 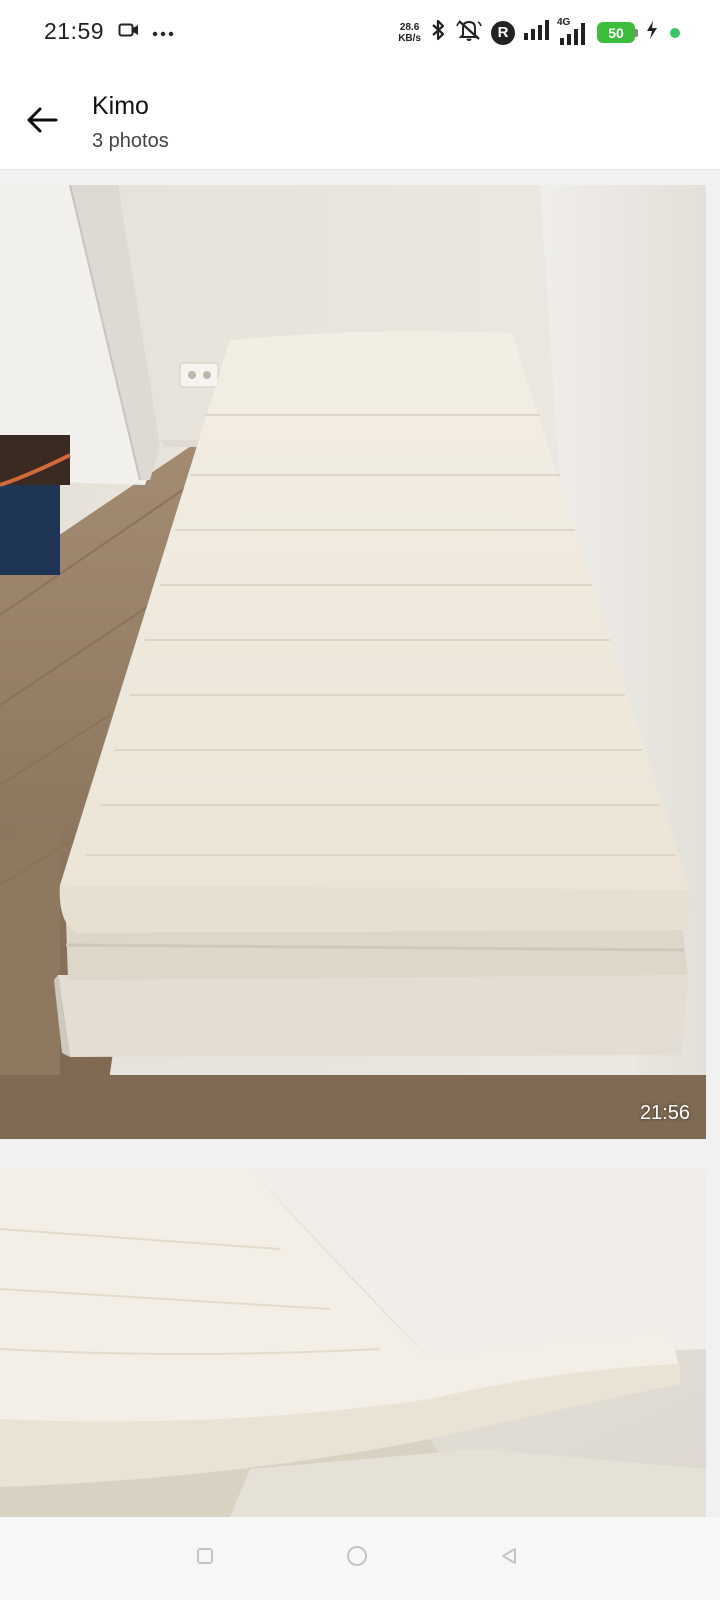 I want to click on photo-timestamp: 21:56, so click(x=664, y=1113).